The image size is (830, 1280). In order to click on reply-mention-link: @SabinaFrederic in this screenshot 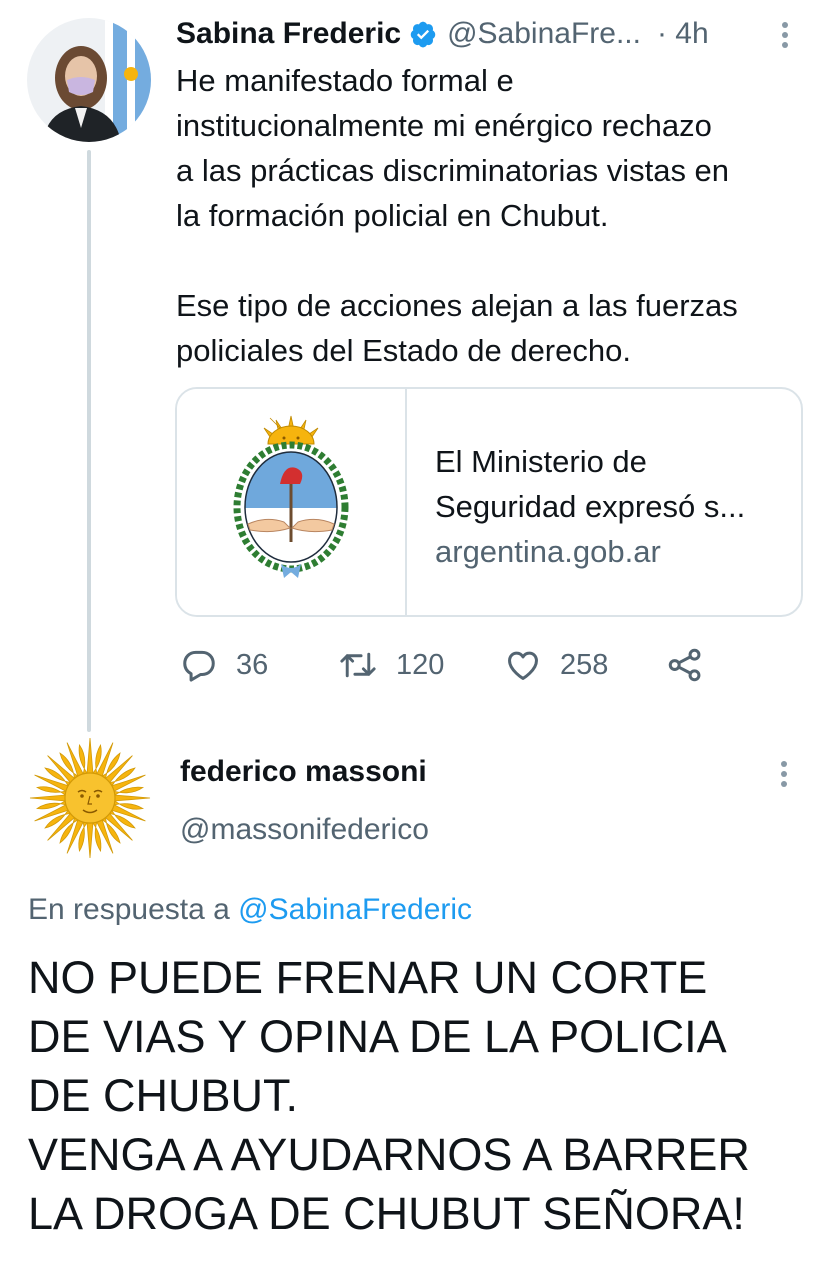, I will do `click(355, 909)`.